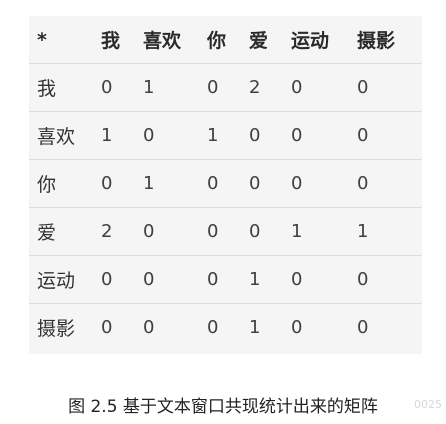  What do you see at coordinates (225, 327) in the screenshot?
I see `table-row: 摄影 0 0 0 1 0 0` at bounding box center [225, 327].